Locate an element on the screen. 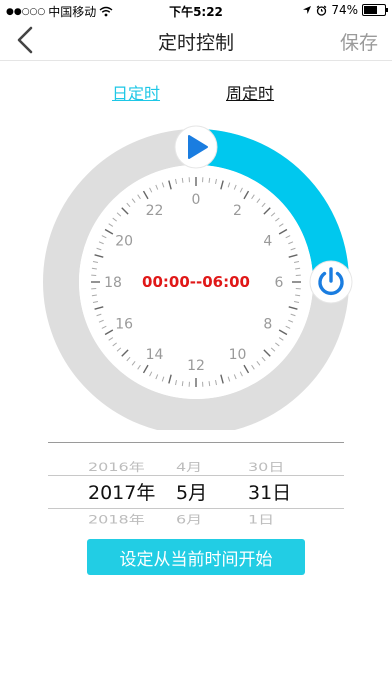  hour-label-16: 16 is located at coordinates (124, 325).